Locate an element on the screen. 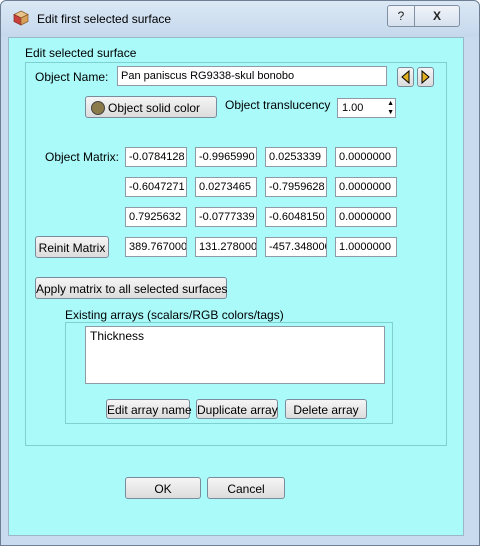 The width and height of the screenshot is (480, 546). arrays-list: Thickness is located at coordinates (235, 355).